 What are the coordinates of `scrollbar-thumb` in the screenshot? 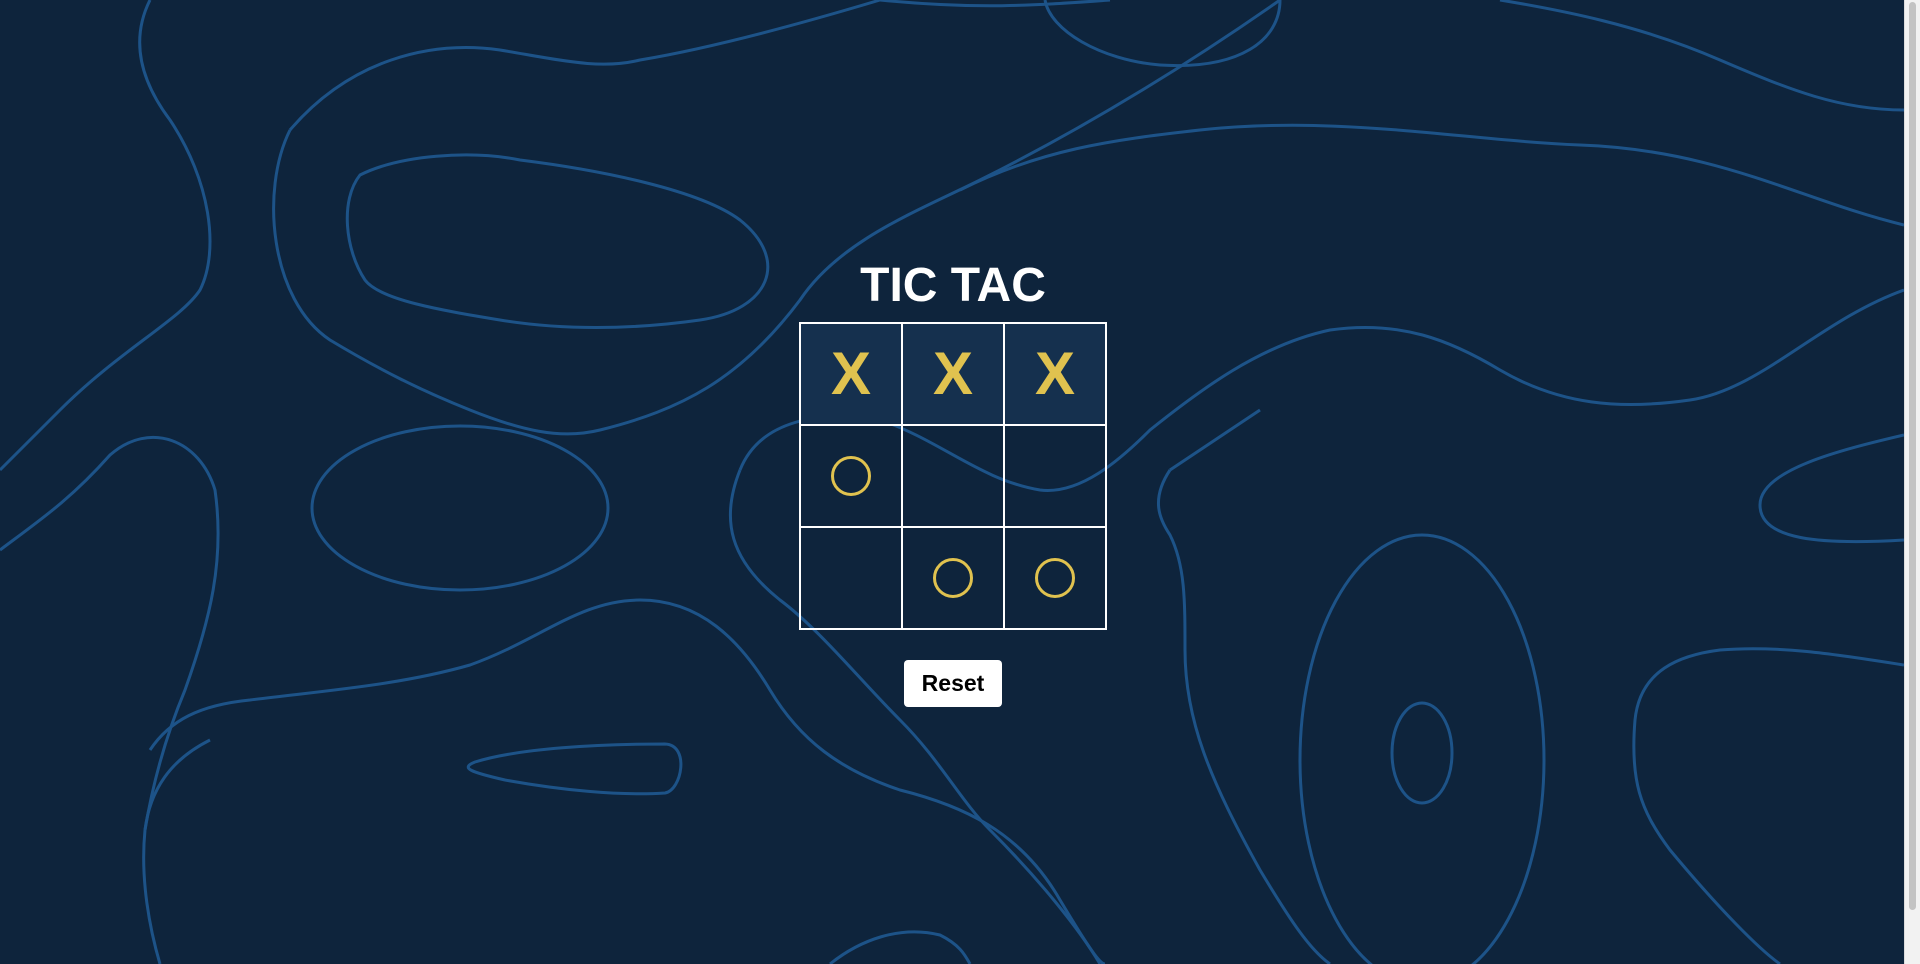 It's located at (1912, 456).